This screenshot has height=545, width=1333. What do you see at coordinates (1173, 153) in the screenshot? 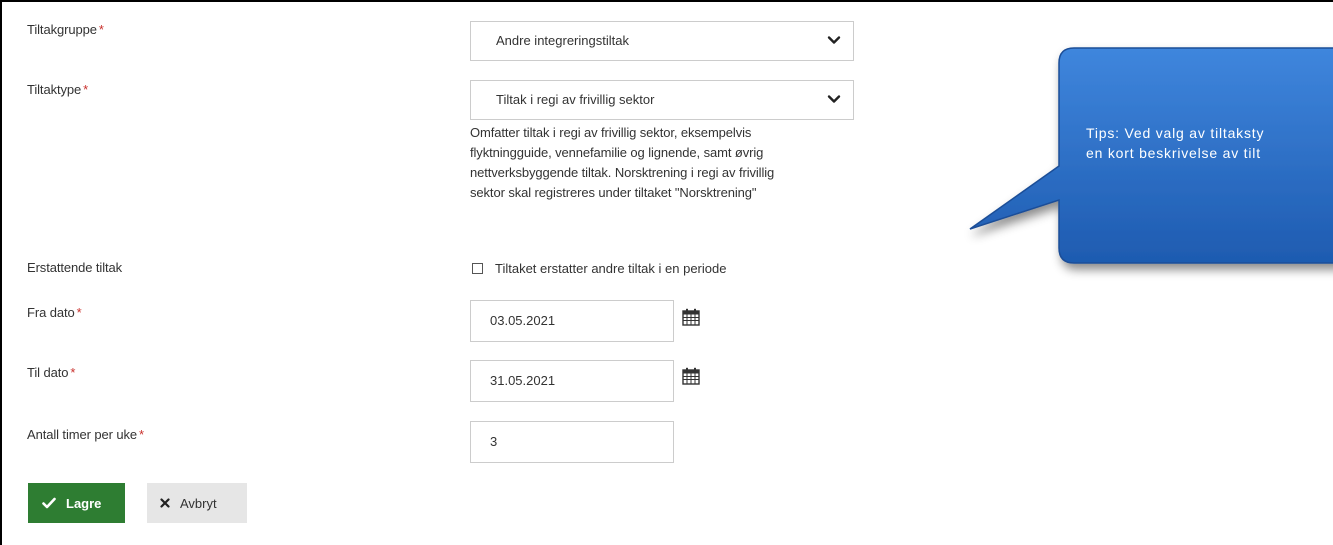
I see `callout-line: en kort beskrivelse av tilt` at bounding box center [1173, 153].